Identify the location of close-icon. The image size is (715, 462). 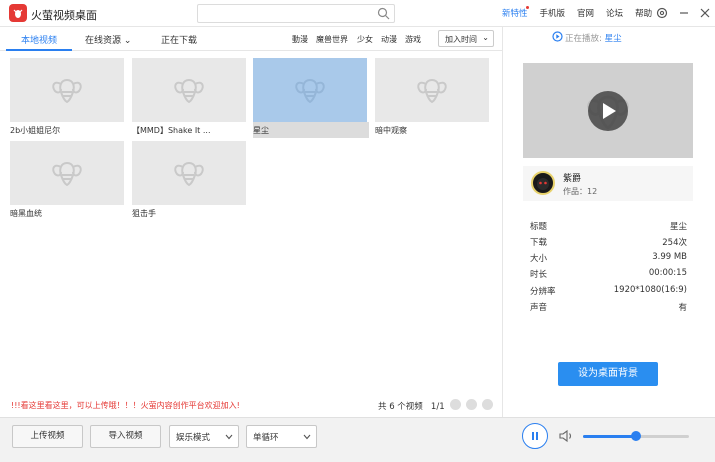
(705, 13).